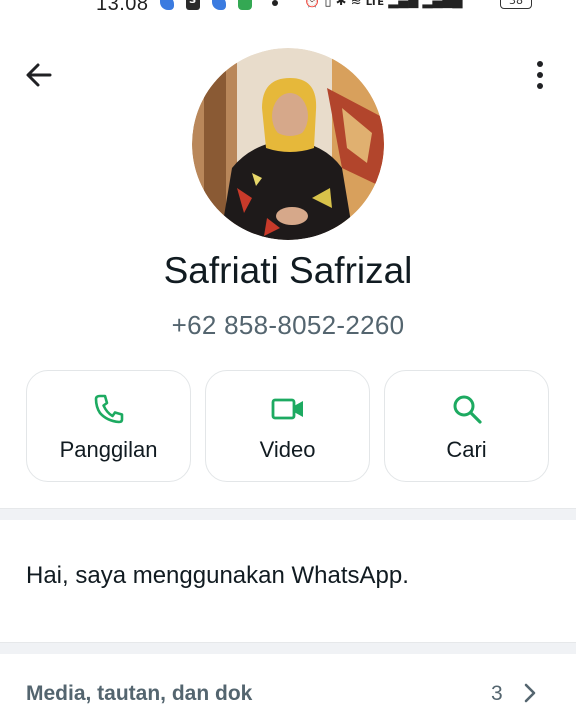 This screenshot has height=711, width=576. Describe the element at coordinates (540, 74) in the screenshot. I see `more-options-icon` at that location.